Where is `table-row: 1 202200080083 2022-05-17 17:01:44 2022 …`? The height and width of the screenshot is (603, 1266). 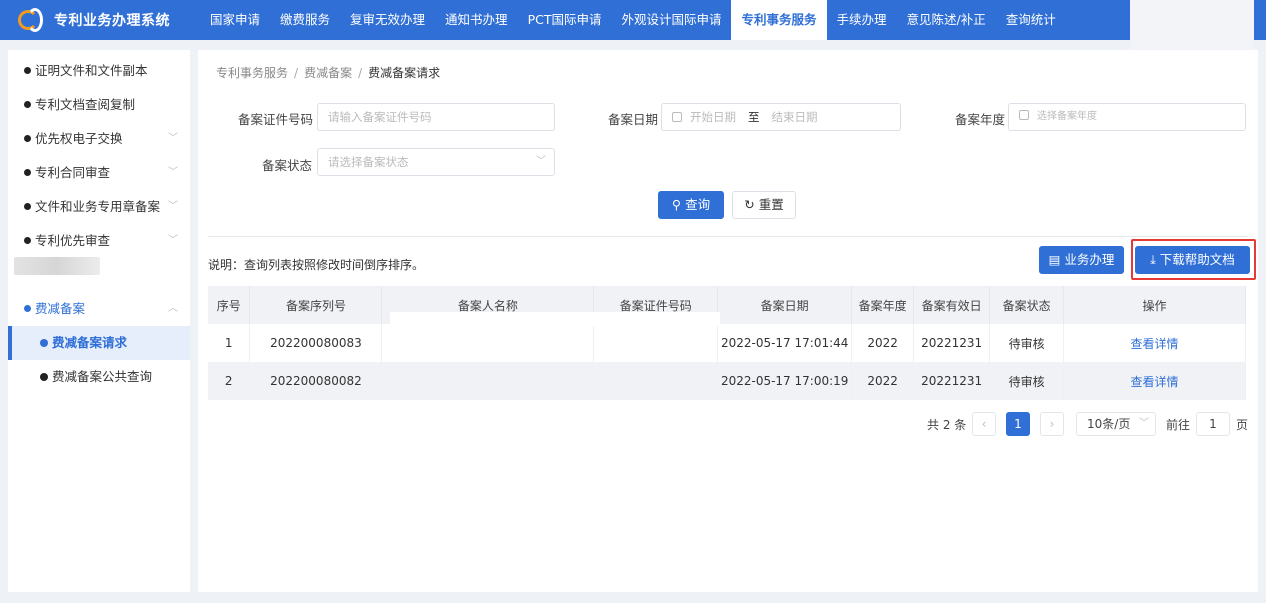 table-row: 1 202200080083 2022-05-17 17:01:44 2022 … is located at coordinates (727, 343).